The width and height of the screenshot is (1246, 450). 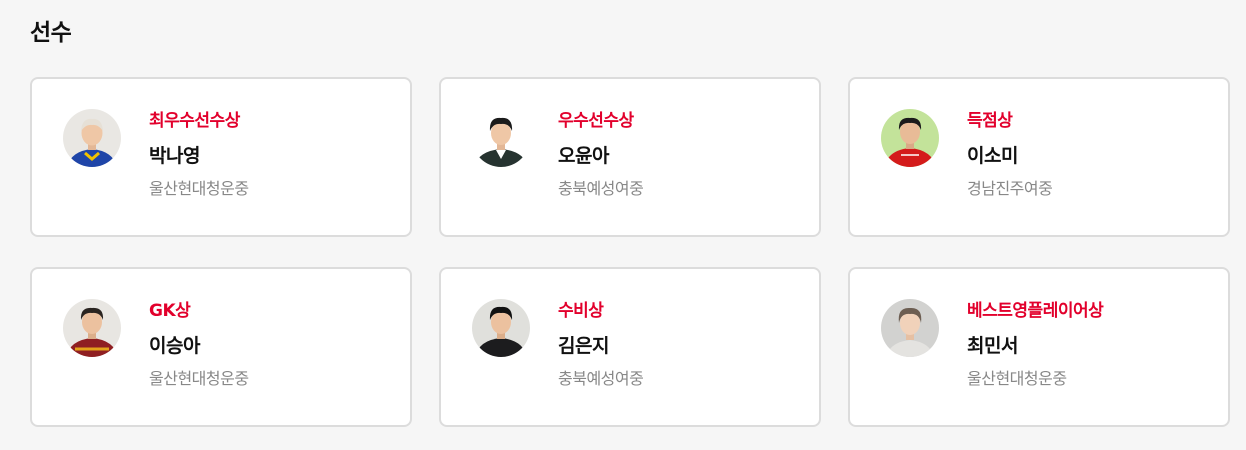 What do you see at coordinates (583, 346) in the screenshot?
I see `player-name: 김은지` at bounding box center [583, 346].